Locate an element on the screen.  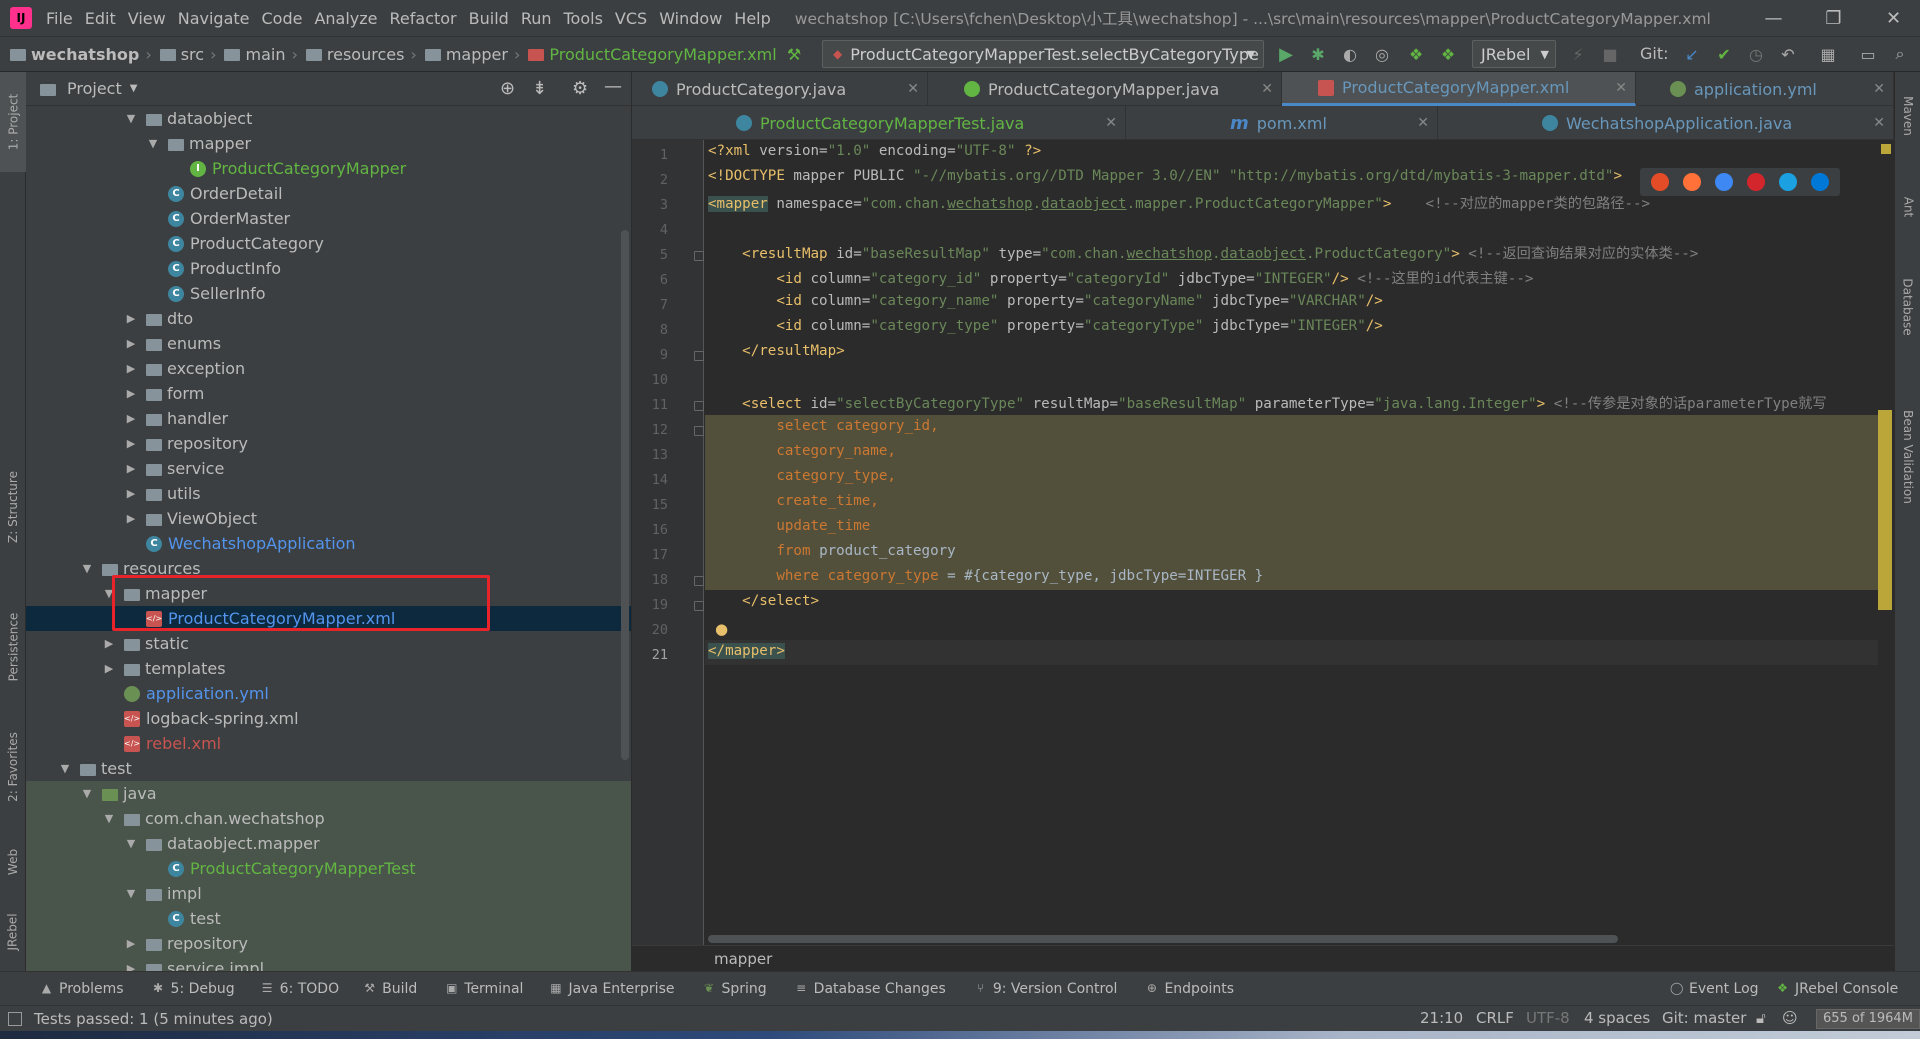
search-icon: ⌕ is located at coordinates (1900, 54).